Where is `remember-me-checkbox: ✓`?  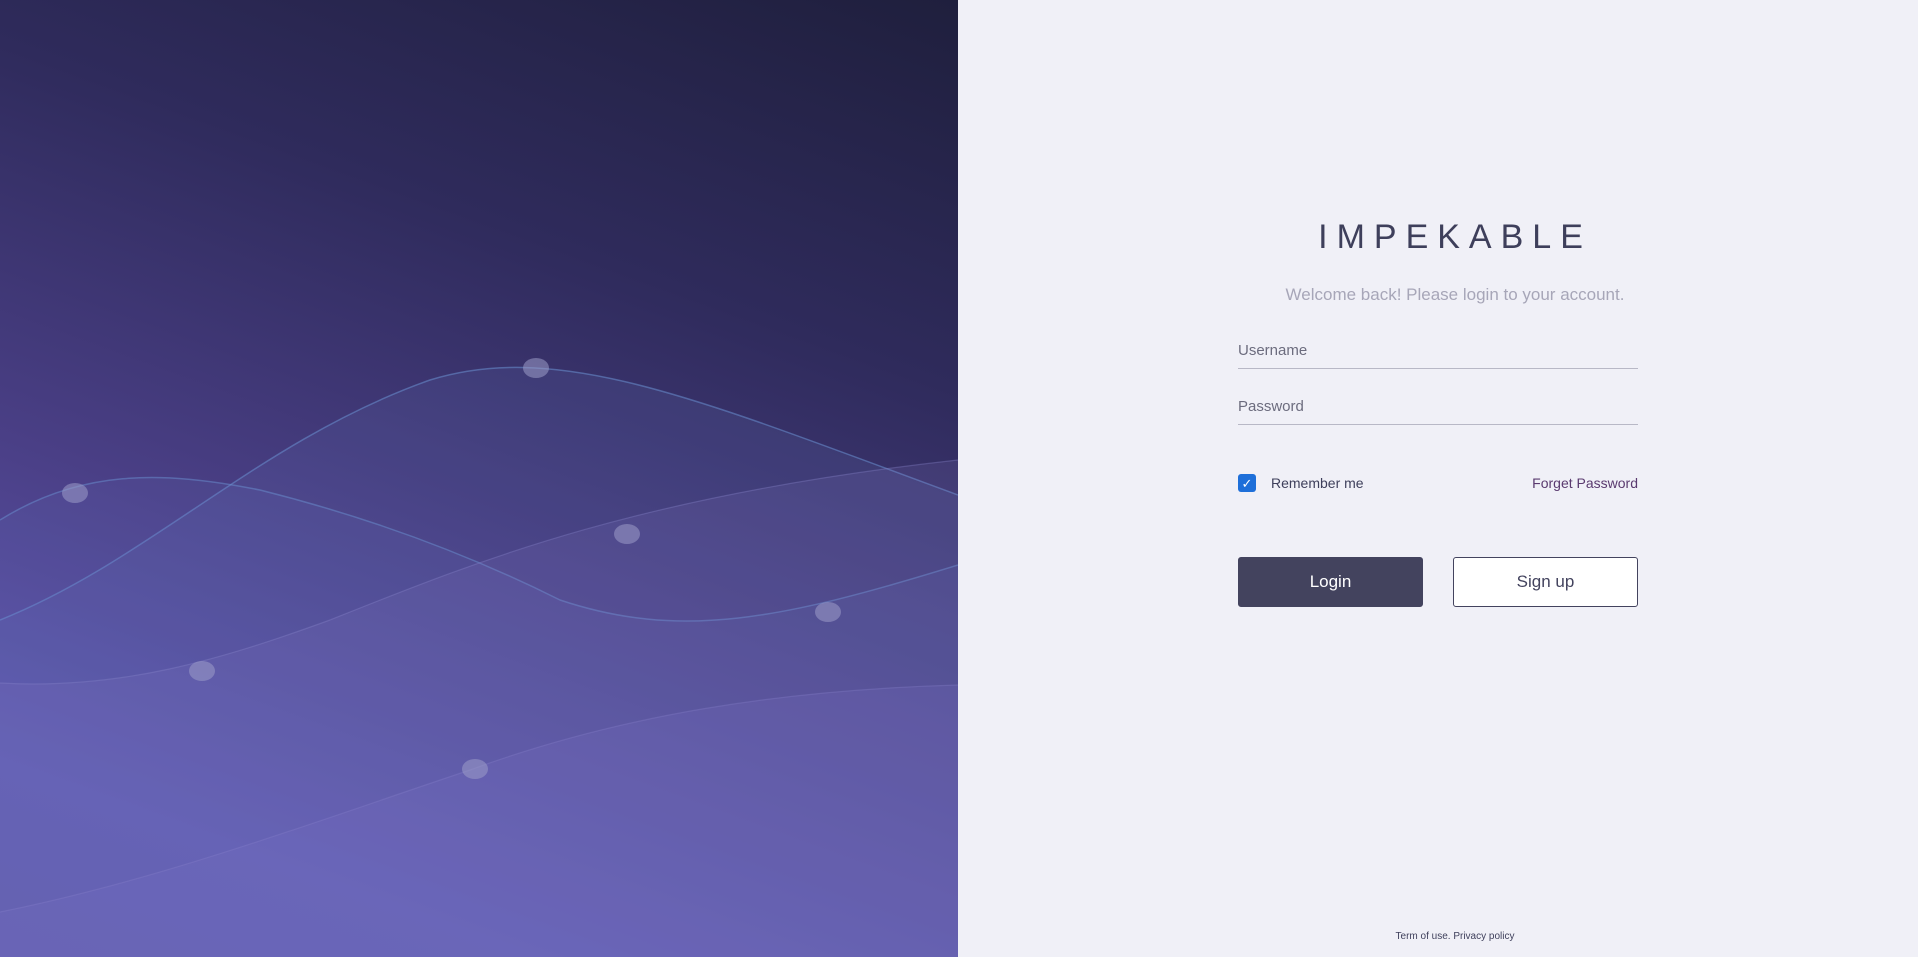
remember-me-checkbox: ✓ is located at coordinates (1247, 483).